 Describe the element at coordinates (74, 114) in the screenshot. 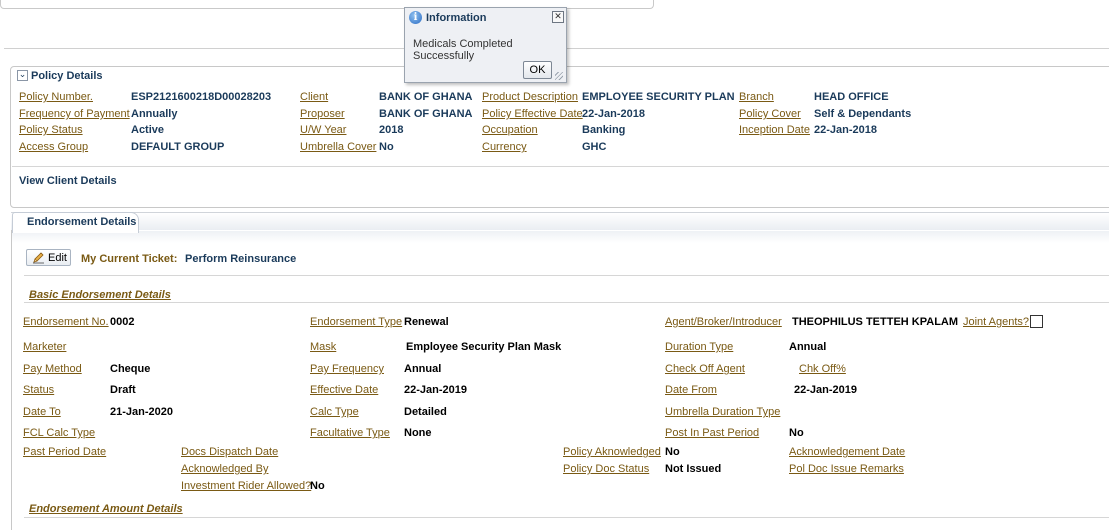

I see `frequency-of-payment-label: Frequency of Payment` at that location.